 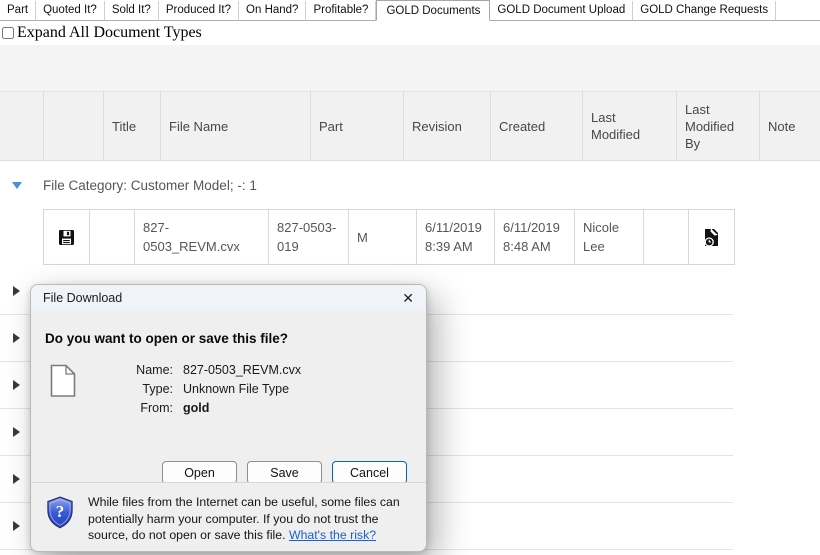 I want to click on tab-part: Part, so click(x=18, y=11).